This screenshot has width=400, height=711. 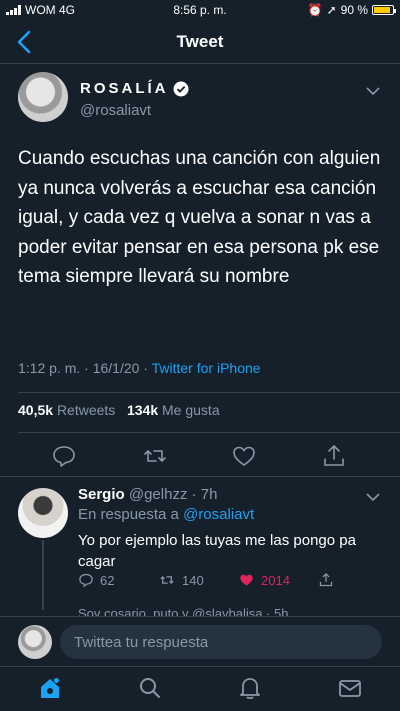 I want to click on reply-handle-time: @gelhzz · 7h, so click(x=173, y=494).